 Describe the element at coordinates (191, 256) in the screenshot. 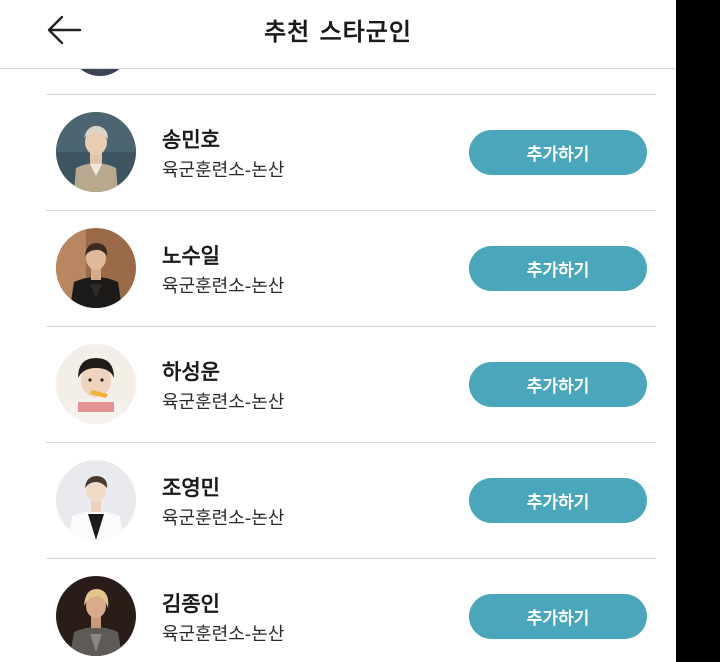

I see `star-name: 노수일` at that location.